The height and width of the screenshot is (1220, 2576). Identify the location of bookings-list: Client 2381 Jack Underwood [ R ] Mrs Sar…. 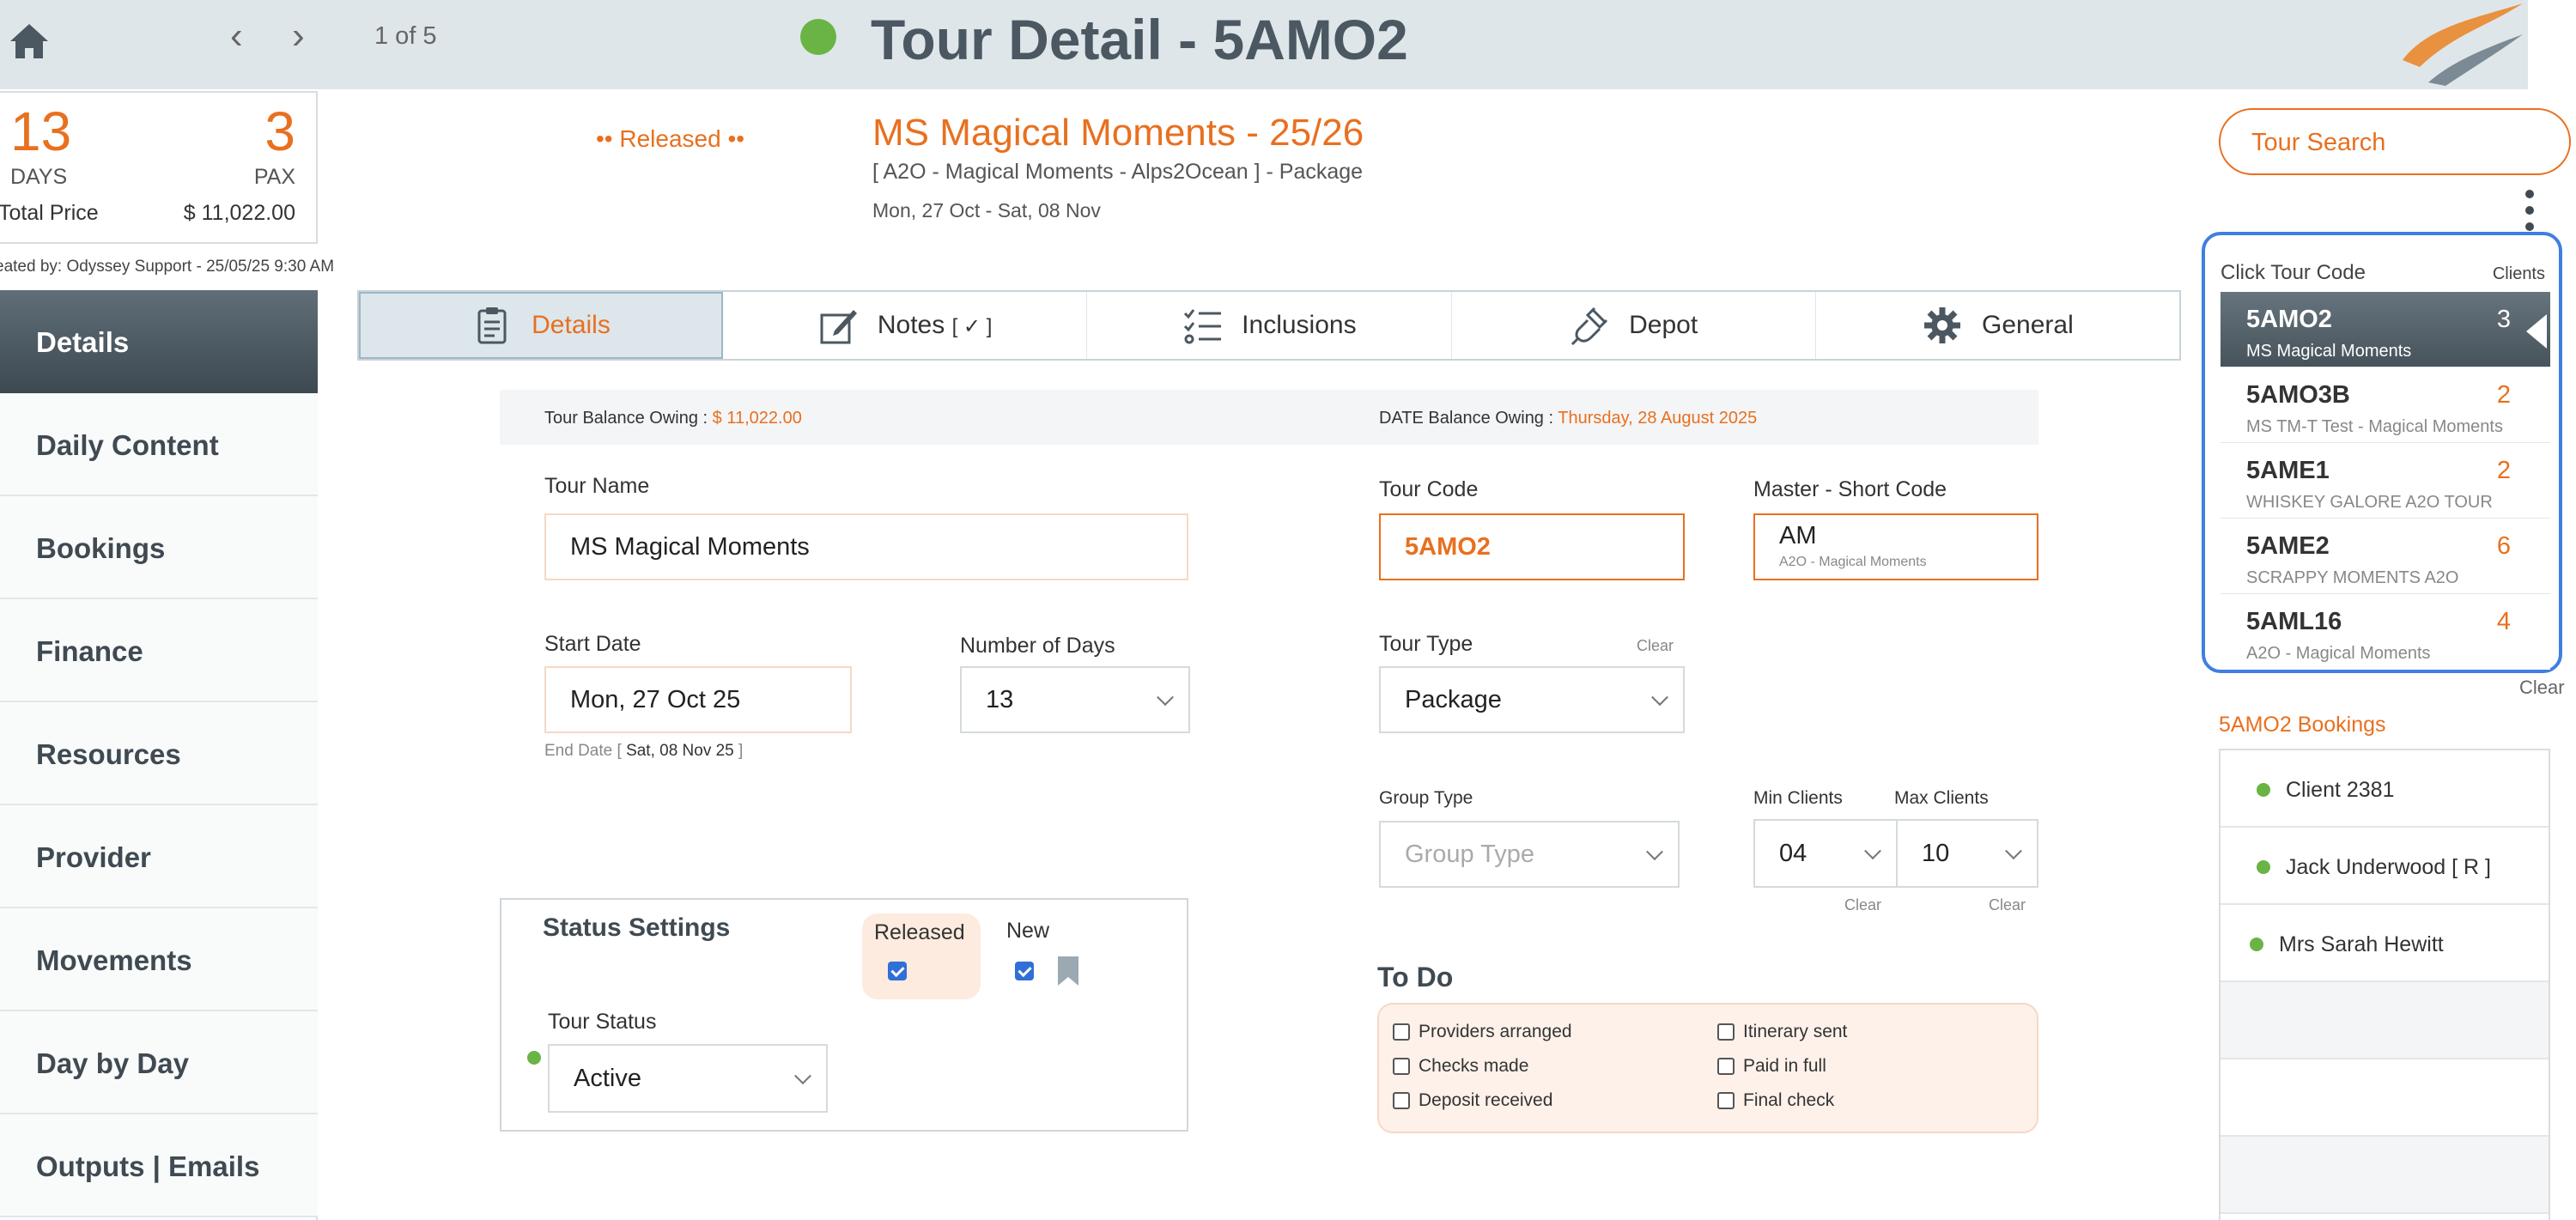
(2384, 984).